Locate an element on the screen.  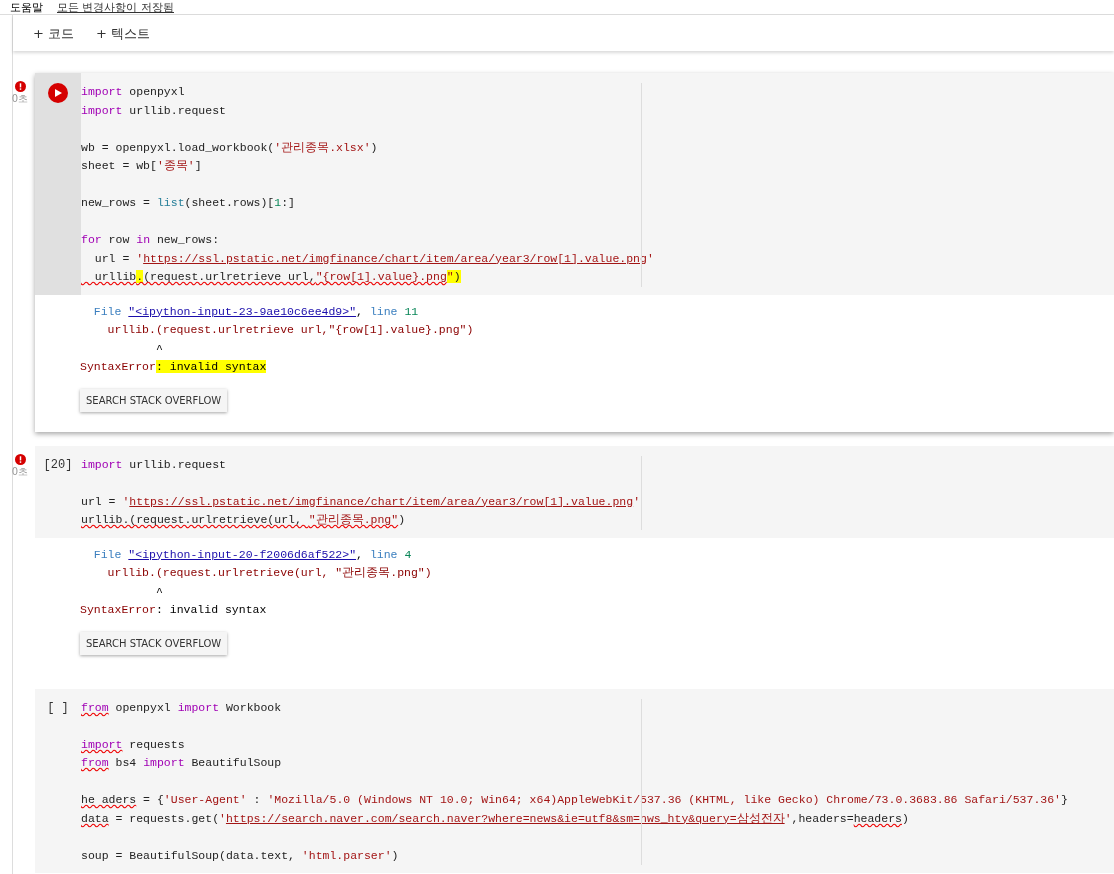
execution-count: [20] is located at coordinates (58, 464).